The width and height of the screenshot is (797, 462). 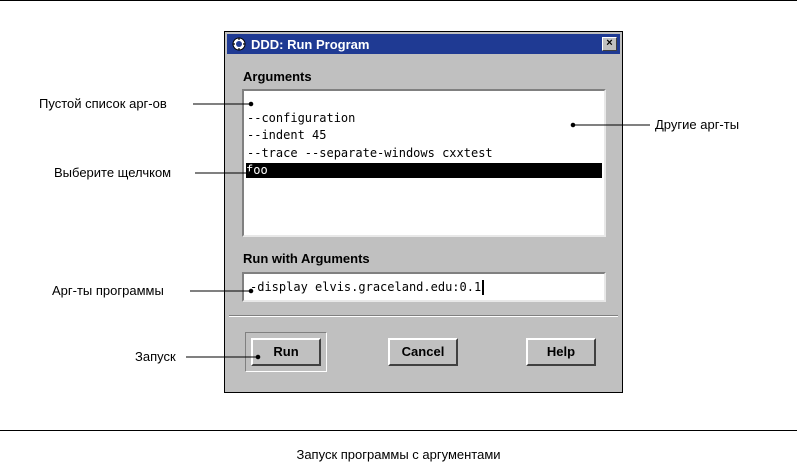 What do you see at coordinates (108, 290) in the screenshot?
I see `callout-program-args: Арг-ты программы` at bounding box center [108, 290].